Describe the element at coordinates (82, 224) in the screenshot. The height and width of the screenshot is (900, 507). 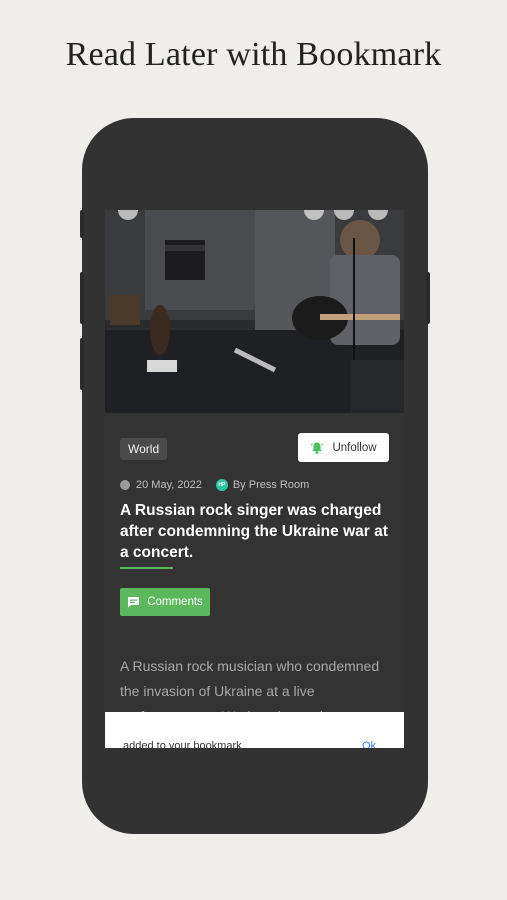
I see `phone-side-button` at that location.